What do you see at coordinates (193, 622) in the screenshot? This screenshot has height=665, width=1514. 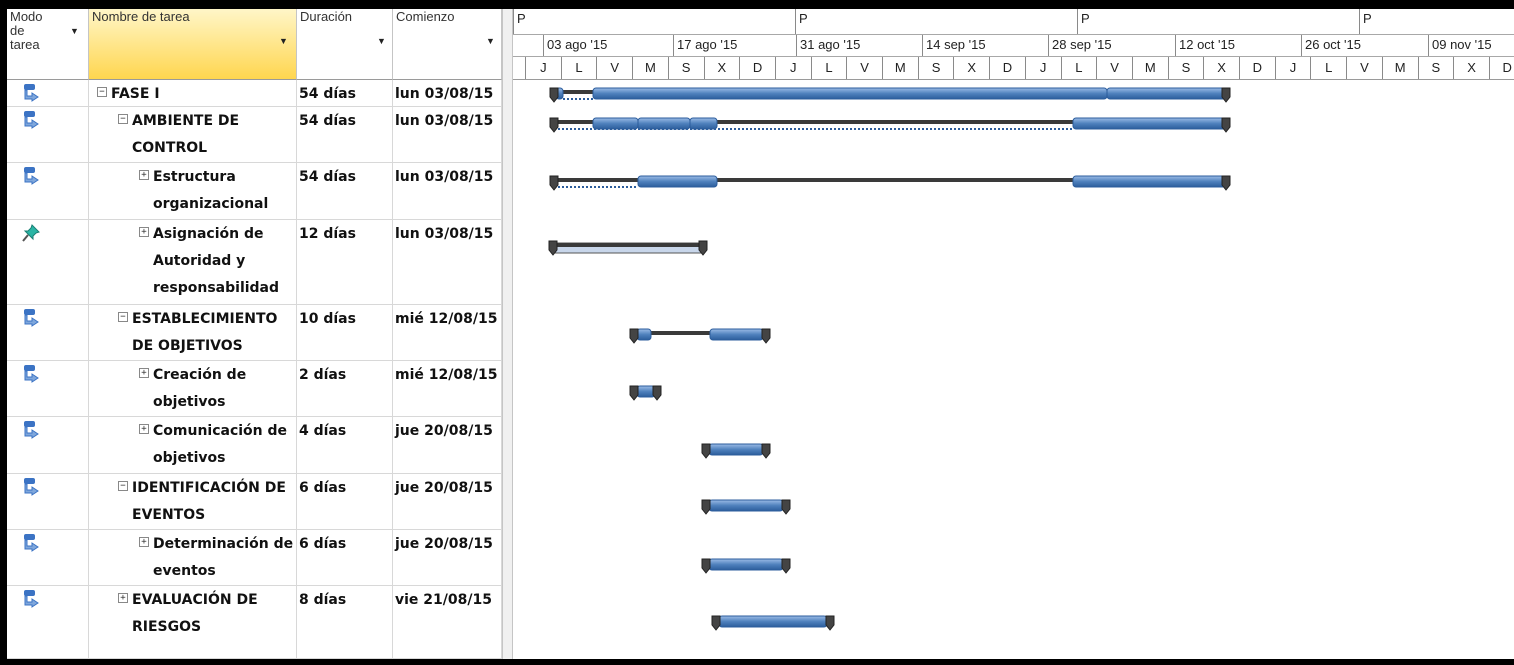 I see `task-name-cell: + EVALUACIÓN DE RIESGOS` at bounding box center [193, 622].